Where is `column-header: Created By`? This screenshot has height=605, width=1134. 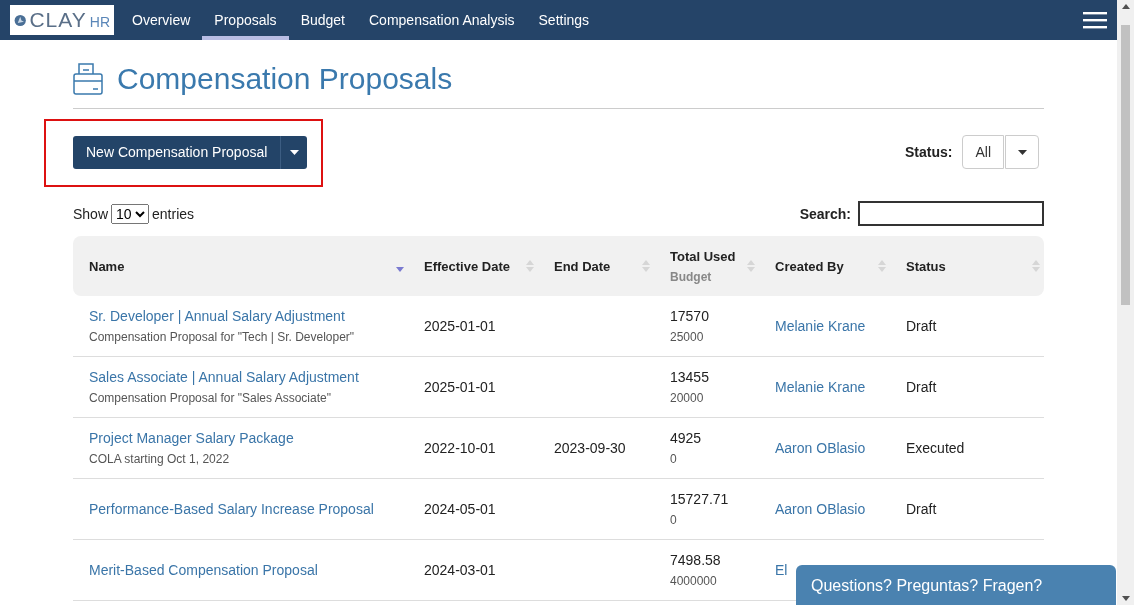
column-header: Created By is located at coordinates (809, 266).